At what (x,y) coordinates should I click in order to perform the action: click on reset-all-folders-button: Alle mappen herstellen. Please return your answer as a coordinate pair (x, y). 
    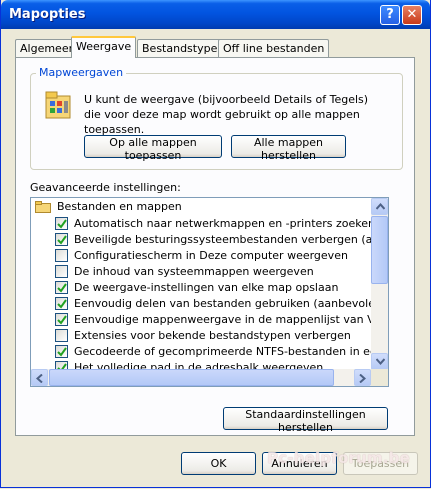
    Looking at the image, I should click on (288, 148).